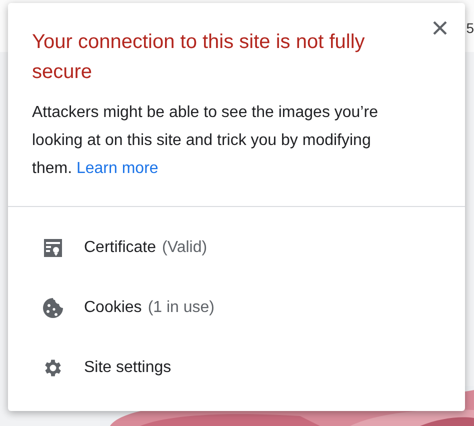 This screenshot has width=474, height=426. I want to click on warning-title: Your connection to this site is not fully secure, so click(199, 57).